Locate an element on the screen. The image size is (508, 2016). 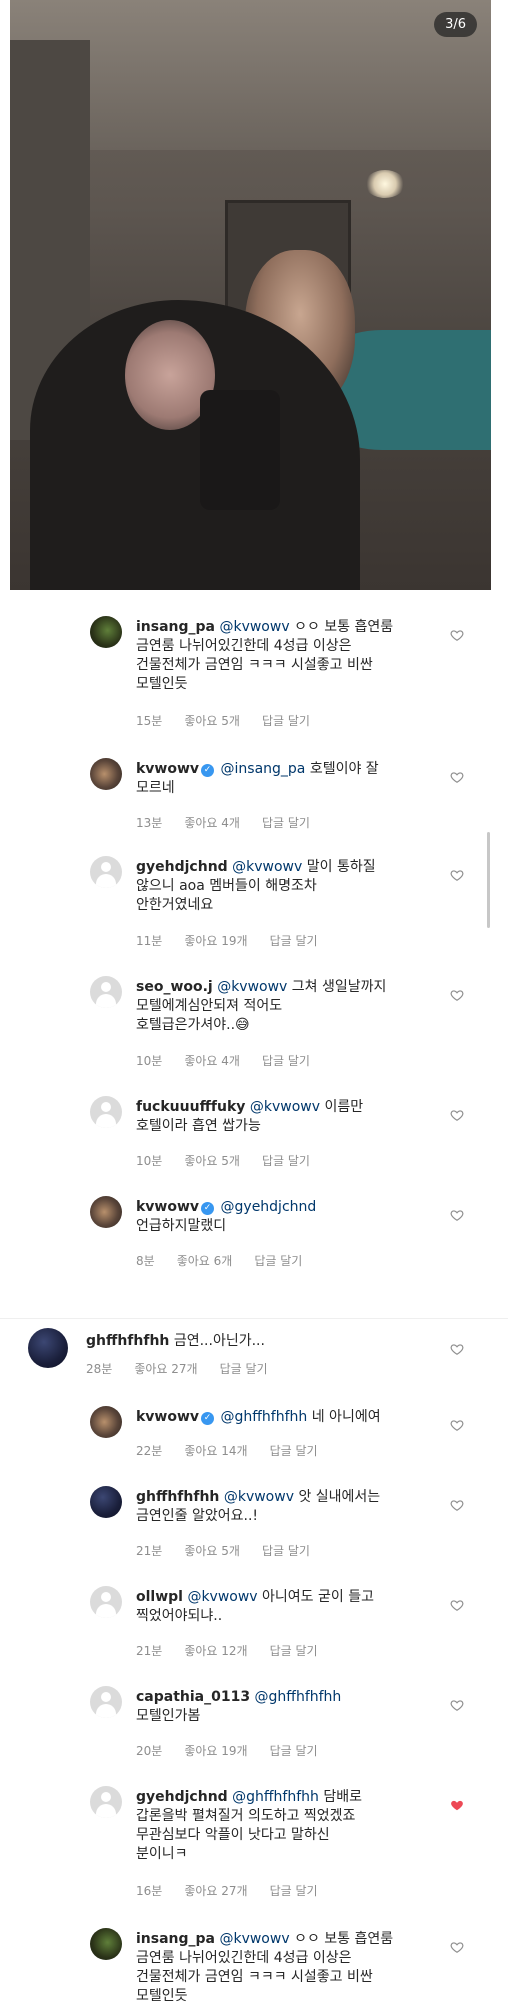
photo-light is located at coordinates (385, 184).